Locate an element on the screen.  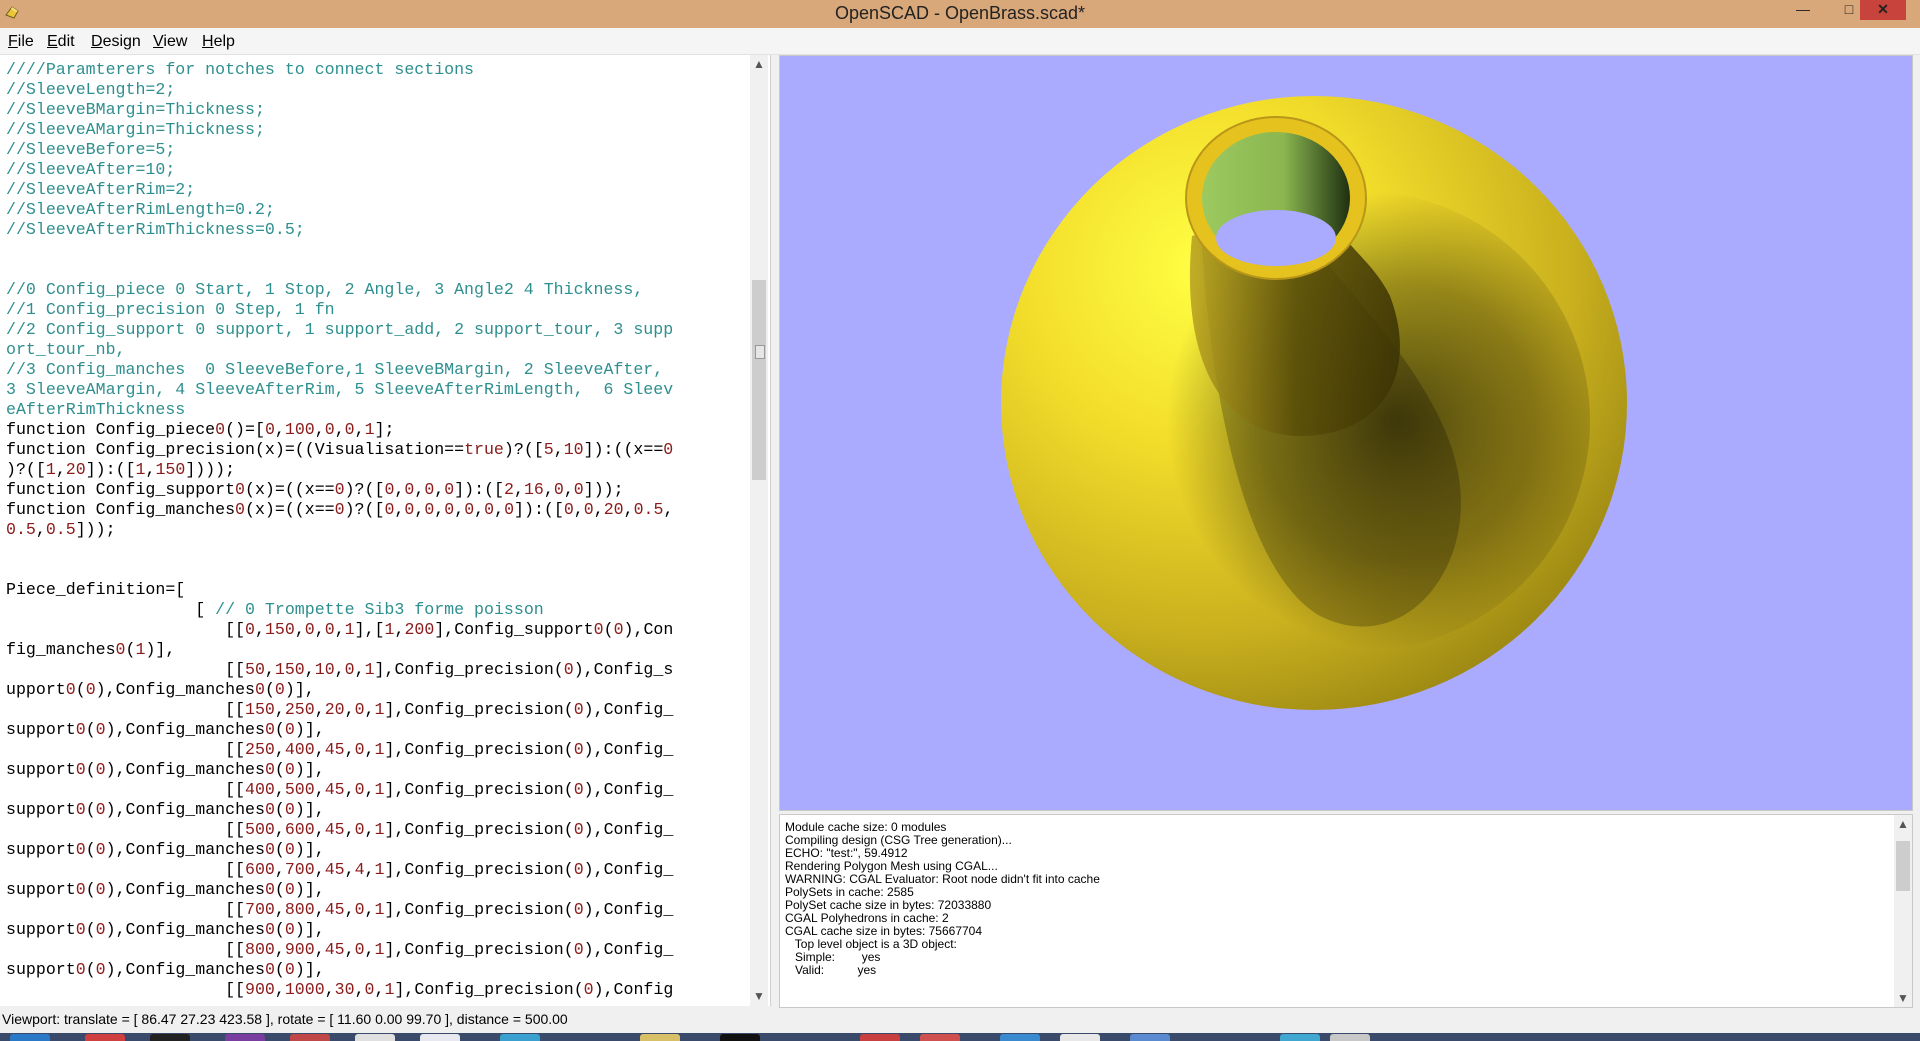
code-line: function Config_piece0()=[0,100,0,0,1]; is located at coordinates (376, 430).